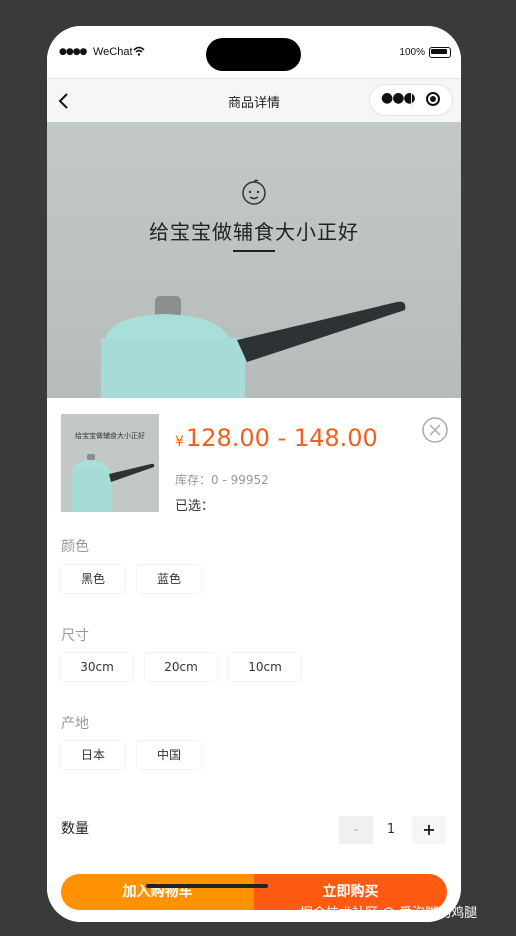 This screenshot has width=516, height=936. What do you see at coordinates (195, 506) in the screenshot?
I see `selected-options: 已选：` at bounding box center [195, 506].